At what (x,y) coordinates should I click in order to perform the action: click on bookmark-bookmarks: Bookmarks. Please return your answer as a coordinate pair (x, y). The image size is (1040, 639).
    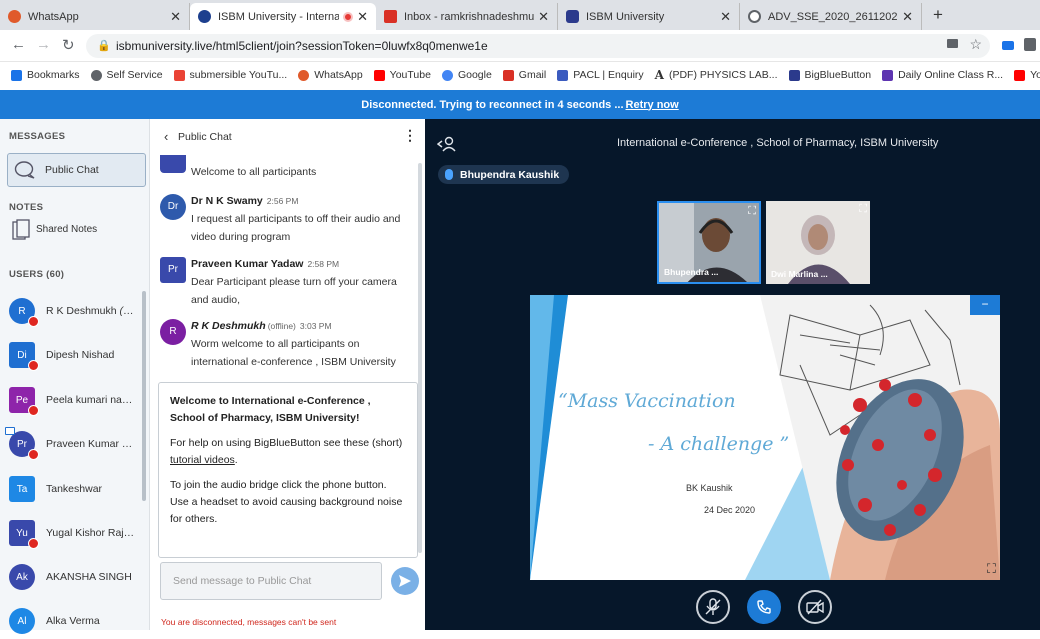
    Looking at the image, I should click on (45, 75).